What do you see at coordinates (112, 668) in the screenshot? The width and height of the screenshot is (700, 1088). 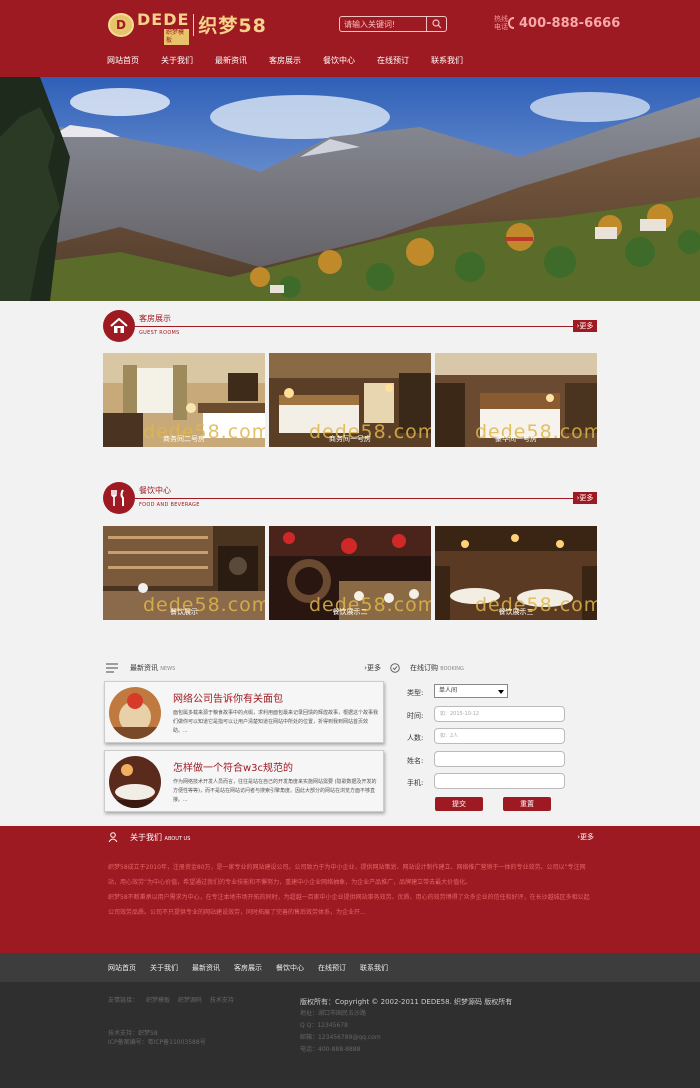 I see `list-icon` at bounding box center [112, 668].